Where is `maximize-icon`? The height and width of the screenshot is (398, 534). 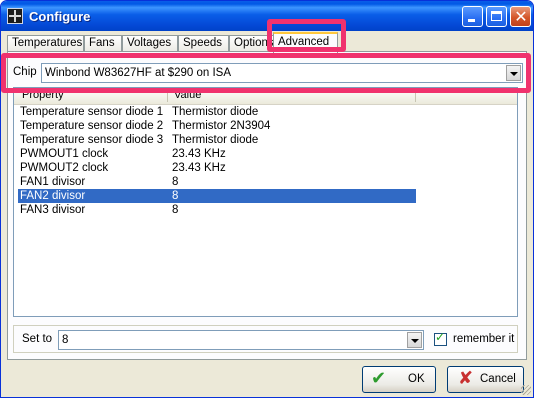 maximize-icon is located at coordinates (496, 16).